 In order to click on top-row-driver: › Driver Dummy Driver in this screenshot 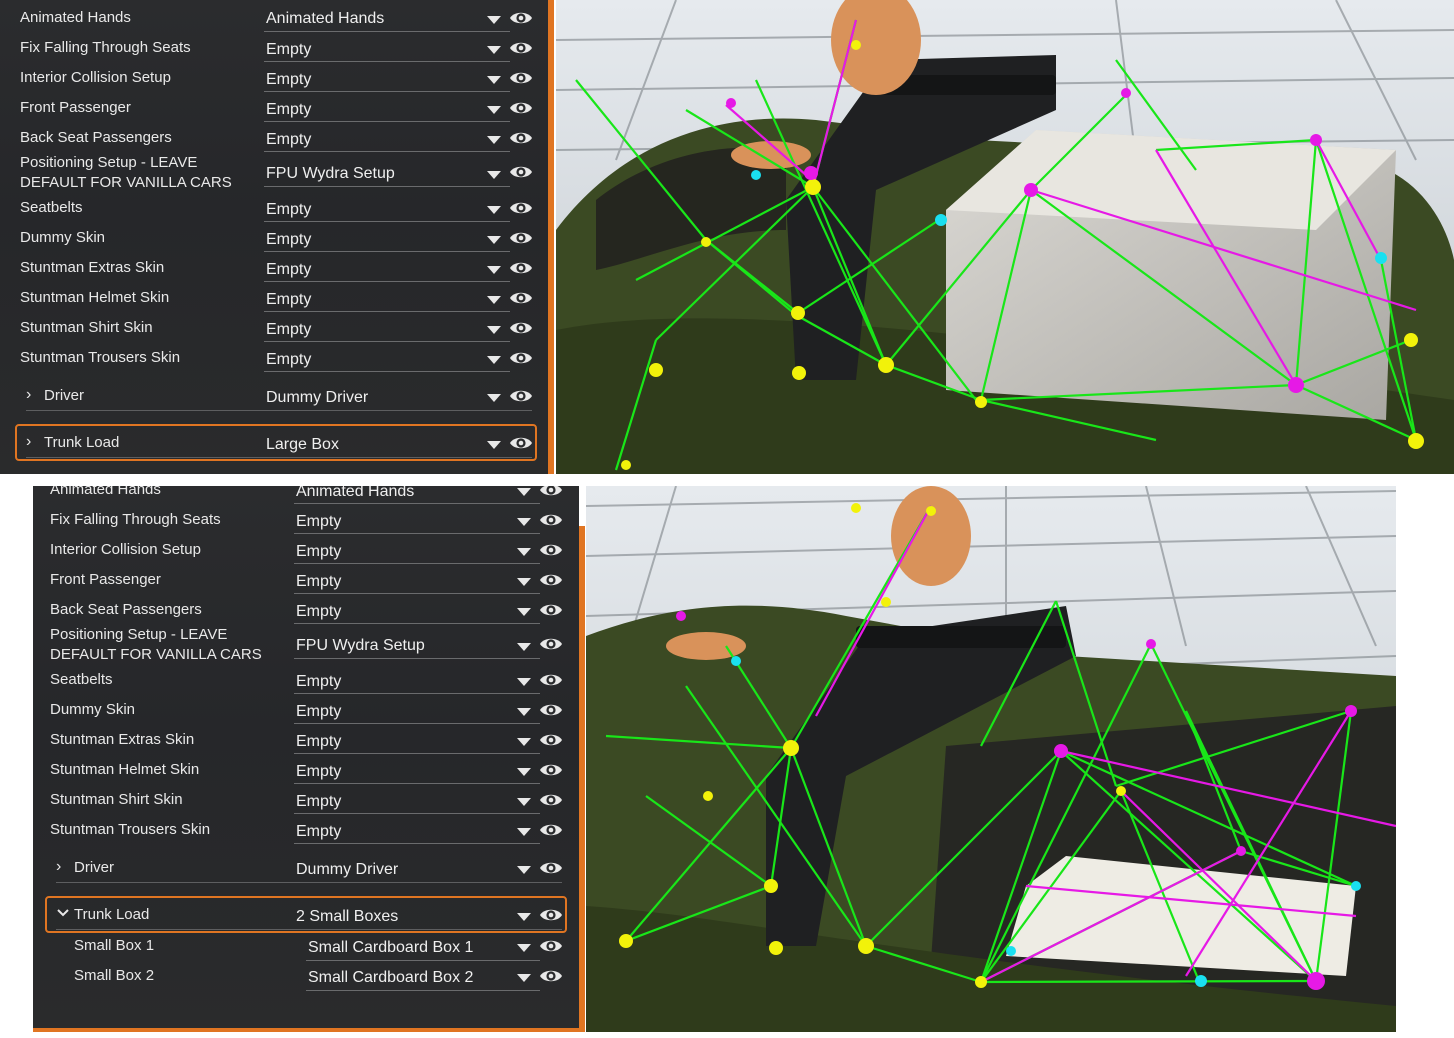, I will do `click(274, 398)`.